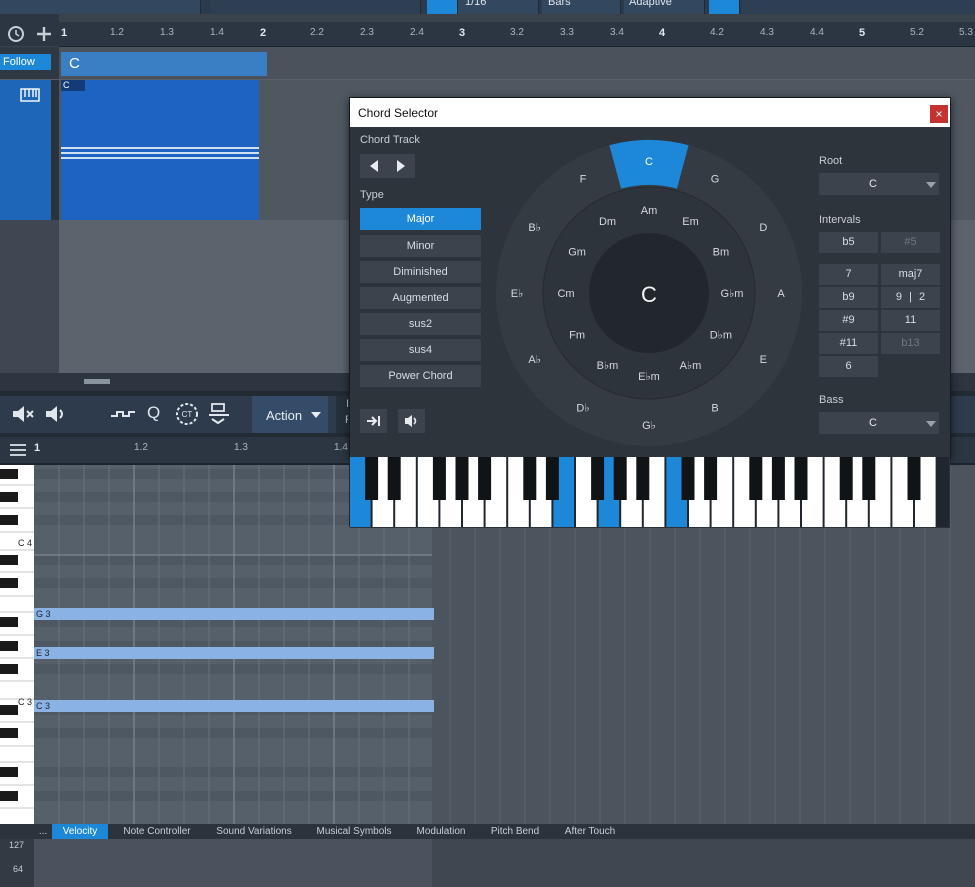  What do you see at coordinates (577, 253) in the screenshot?
I see `middle-chord-10: Gm` at bounding box center [577, 253].